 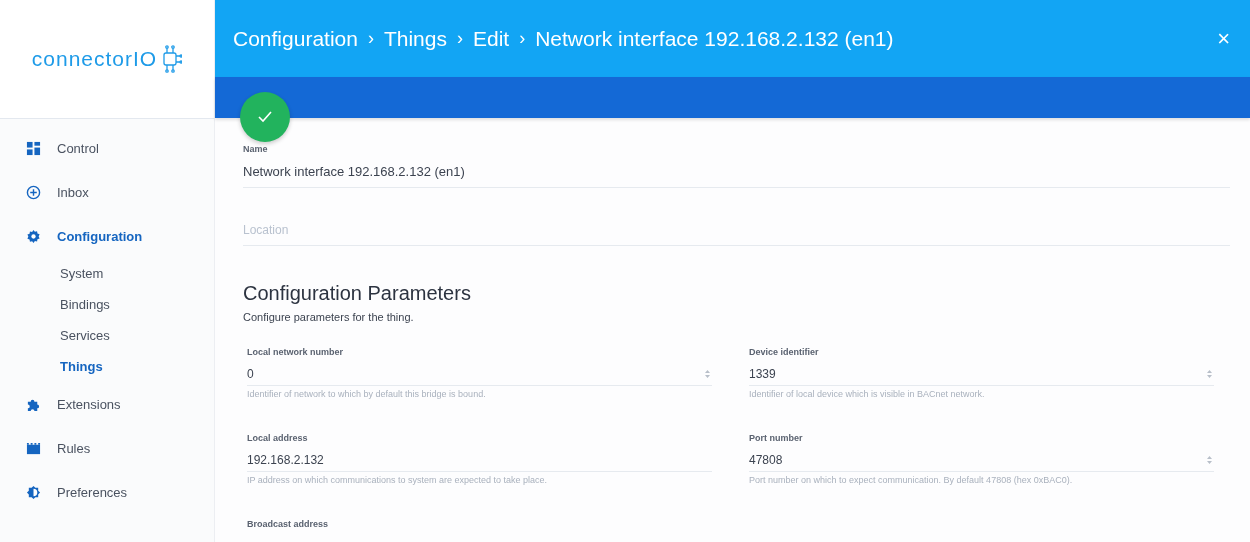 What do you see at coordinates (784, 352) in the screenshot?
I see `field-label: Device identifier` at bounding box center [784, 352].